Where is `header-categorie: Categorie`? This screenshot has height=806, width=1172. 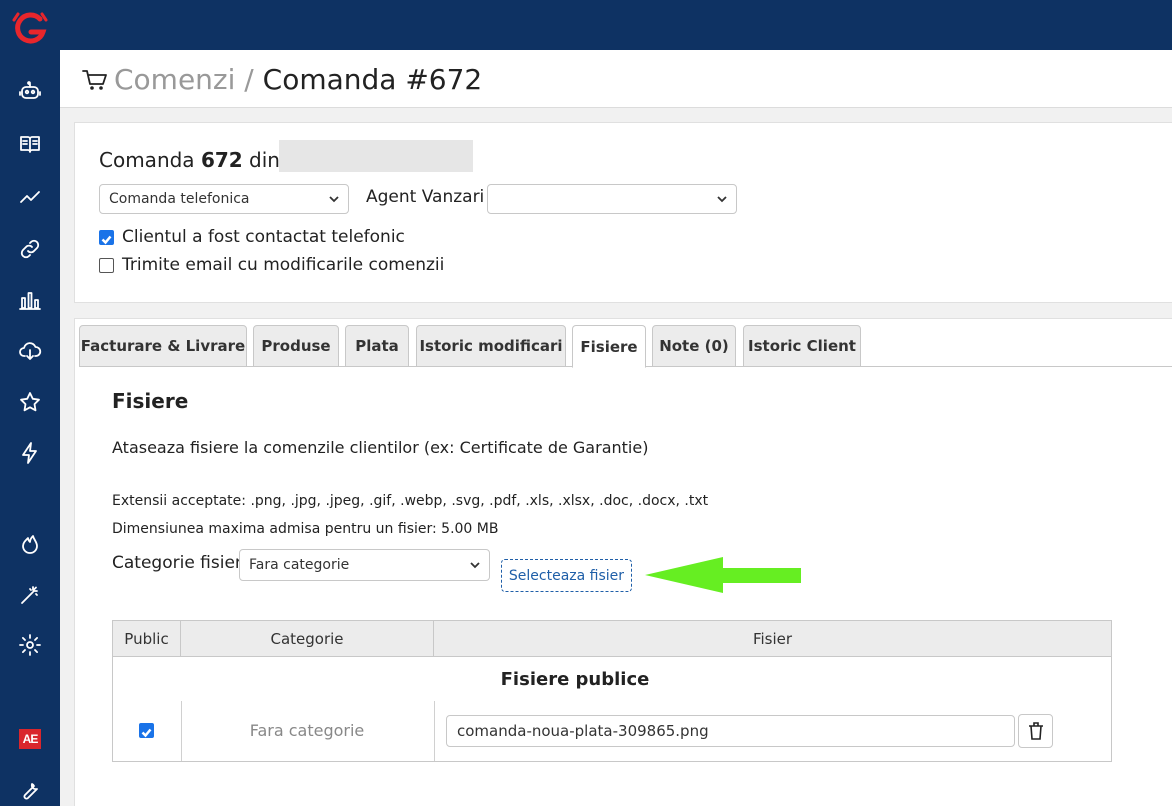 header-categorie: Categorie is located at coordinates (307, 639).